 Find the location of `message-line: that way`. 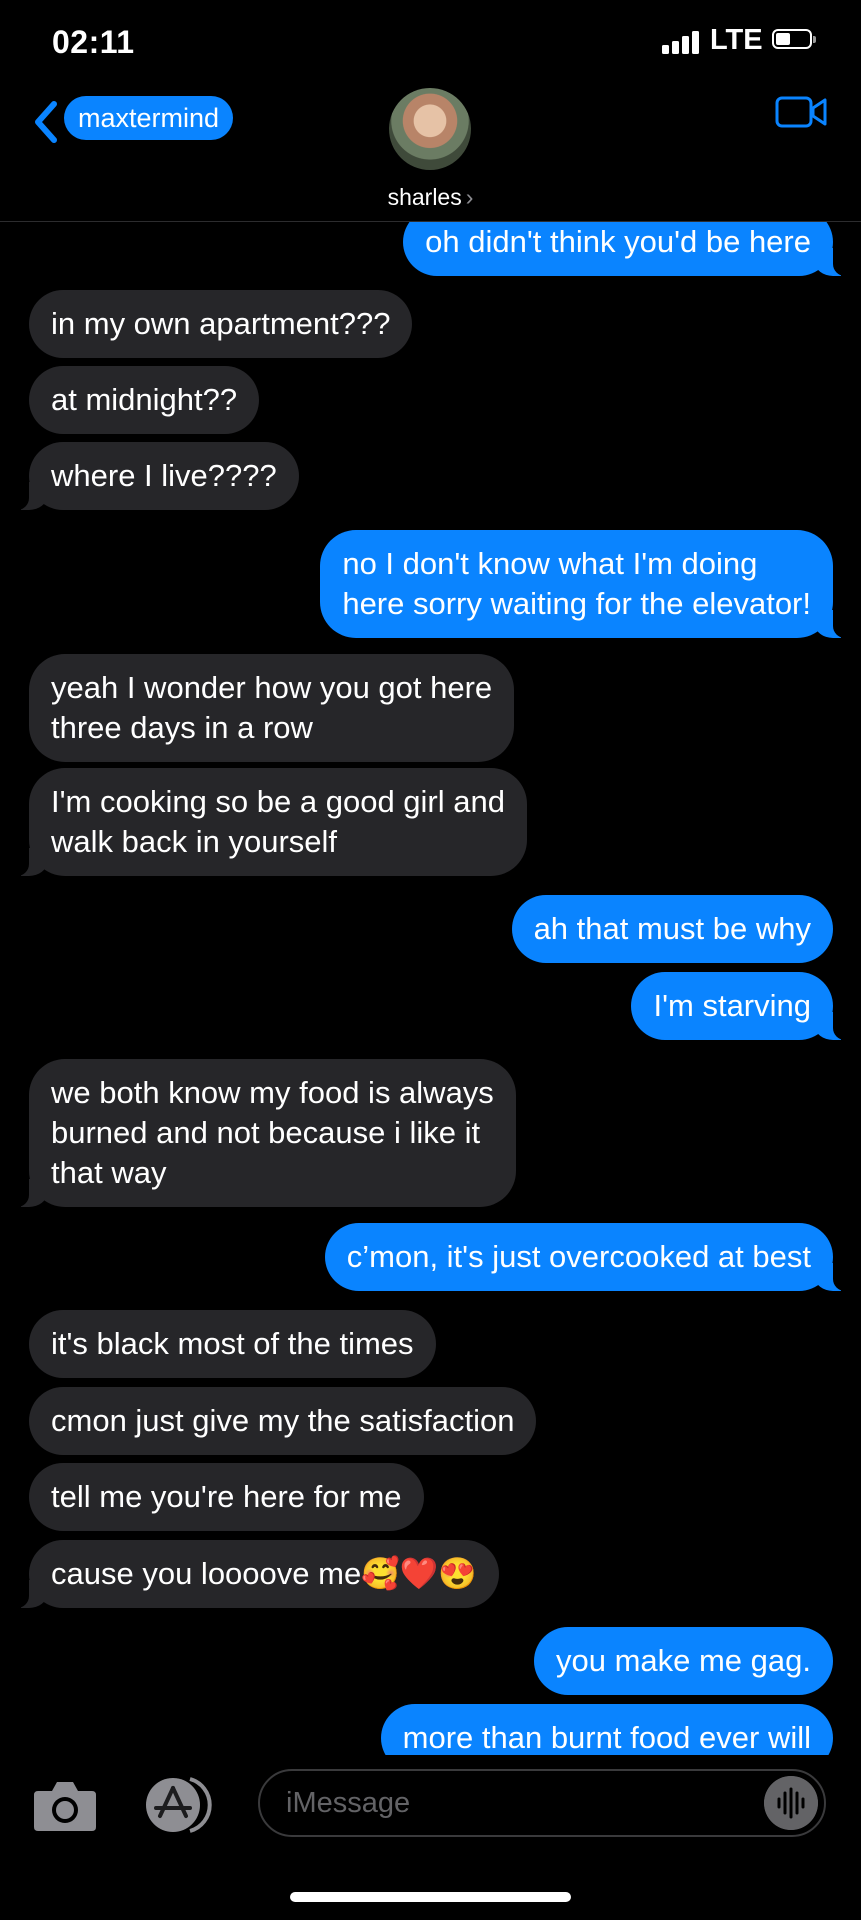

message-line: that way is located at coordinates (109, 1172).